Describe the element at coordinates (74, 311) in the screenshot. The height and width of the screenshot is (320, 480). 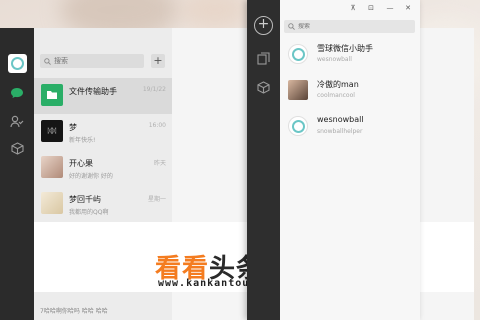
I see `partial-chat-message: 7哈哈啊你哈吗 哈哈 哈哈` at that location.